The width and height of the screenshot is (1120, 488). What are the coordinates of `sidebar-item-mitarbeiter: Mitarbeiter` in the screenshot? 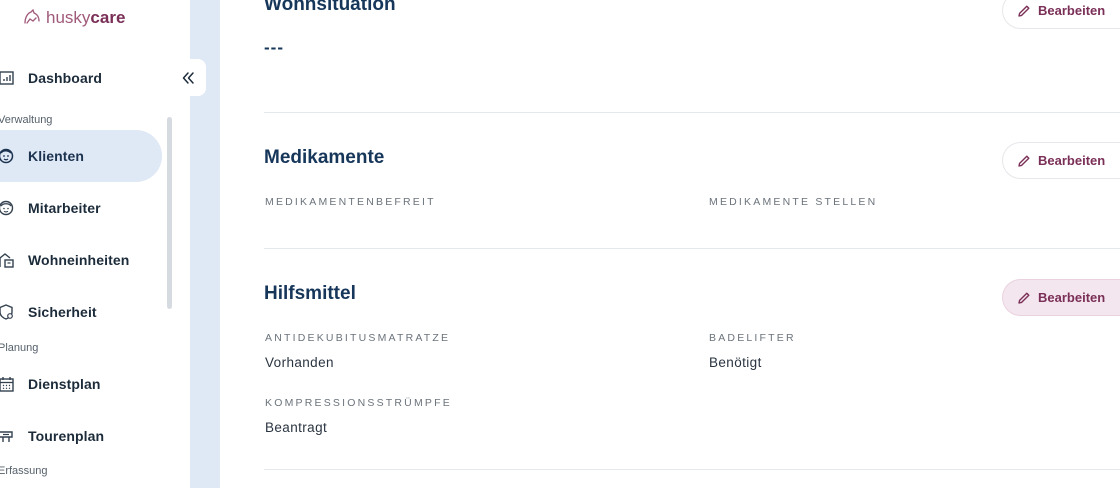 It's located at (81, 208).